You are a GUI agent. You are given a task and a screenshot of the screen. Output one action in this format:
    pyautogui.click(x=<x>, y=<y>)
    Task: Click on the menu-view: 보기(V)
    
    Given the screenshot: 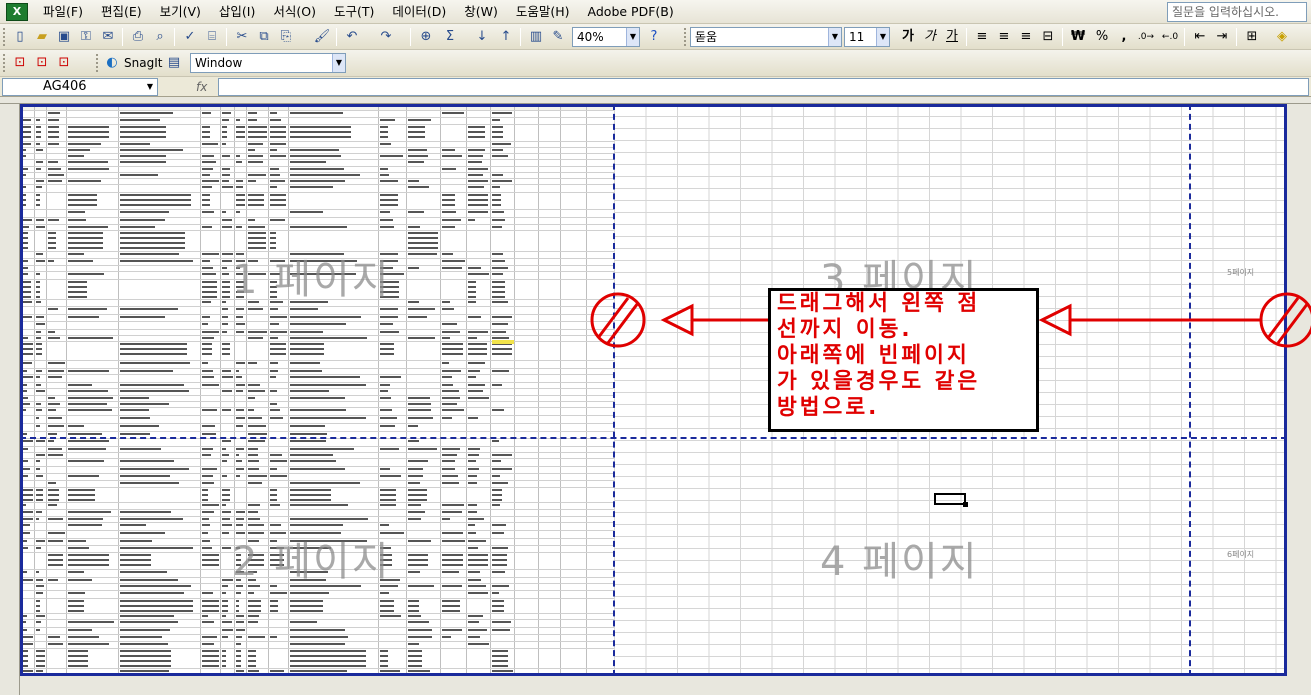 What is the action you would take?
    pyautogui.click(x=180, y=12)
    